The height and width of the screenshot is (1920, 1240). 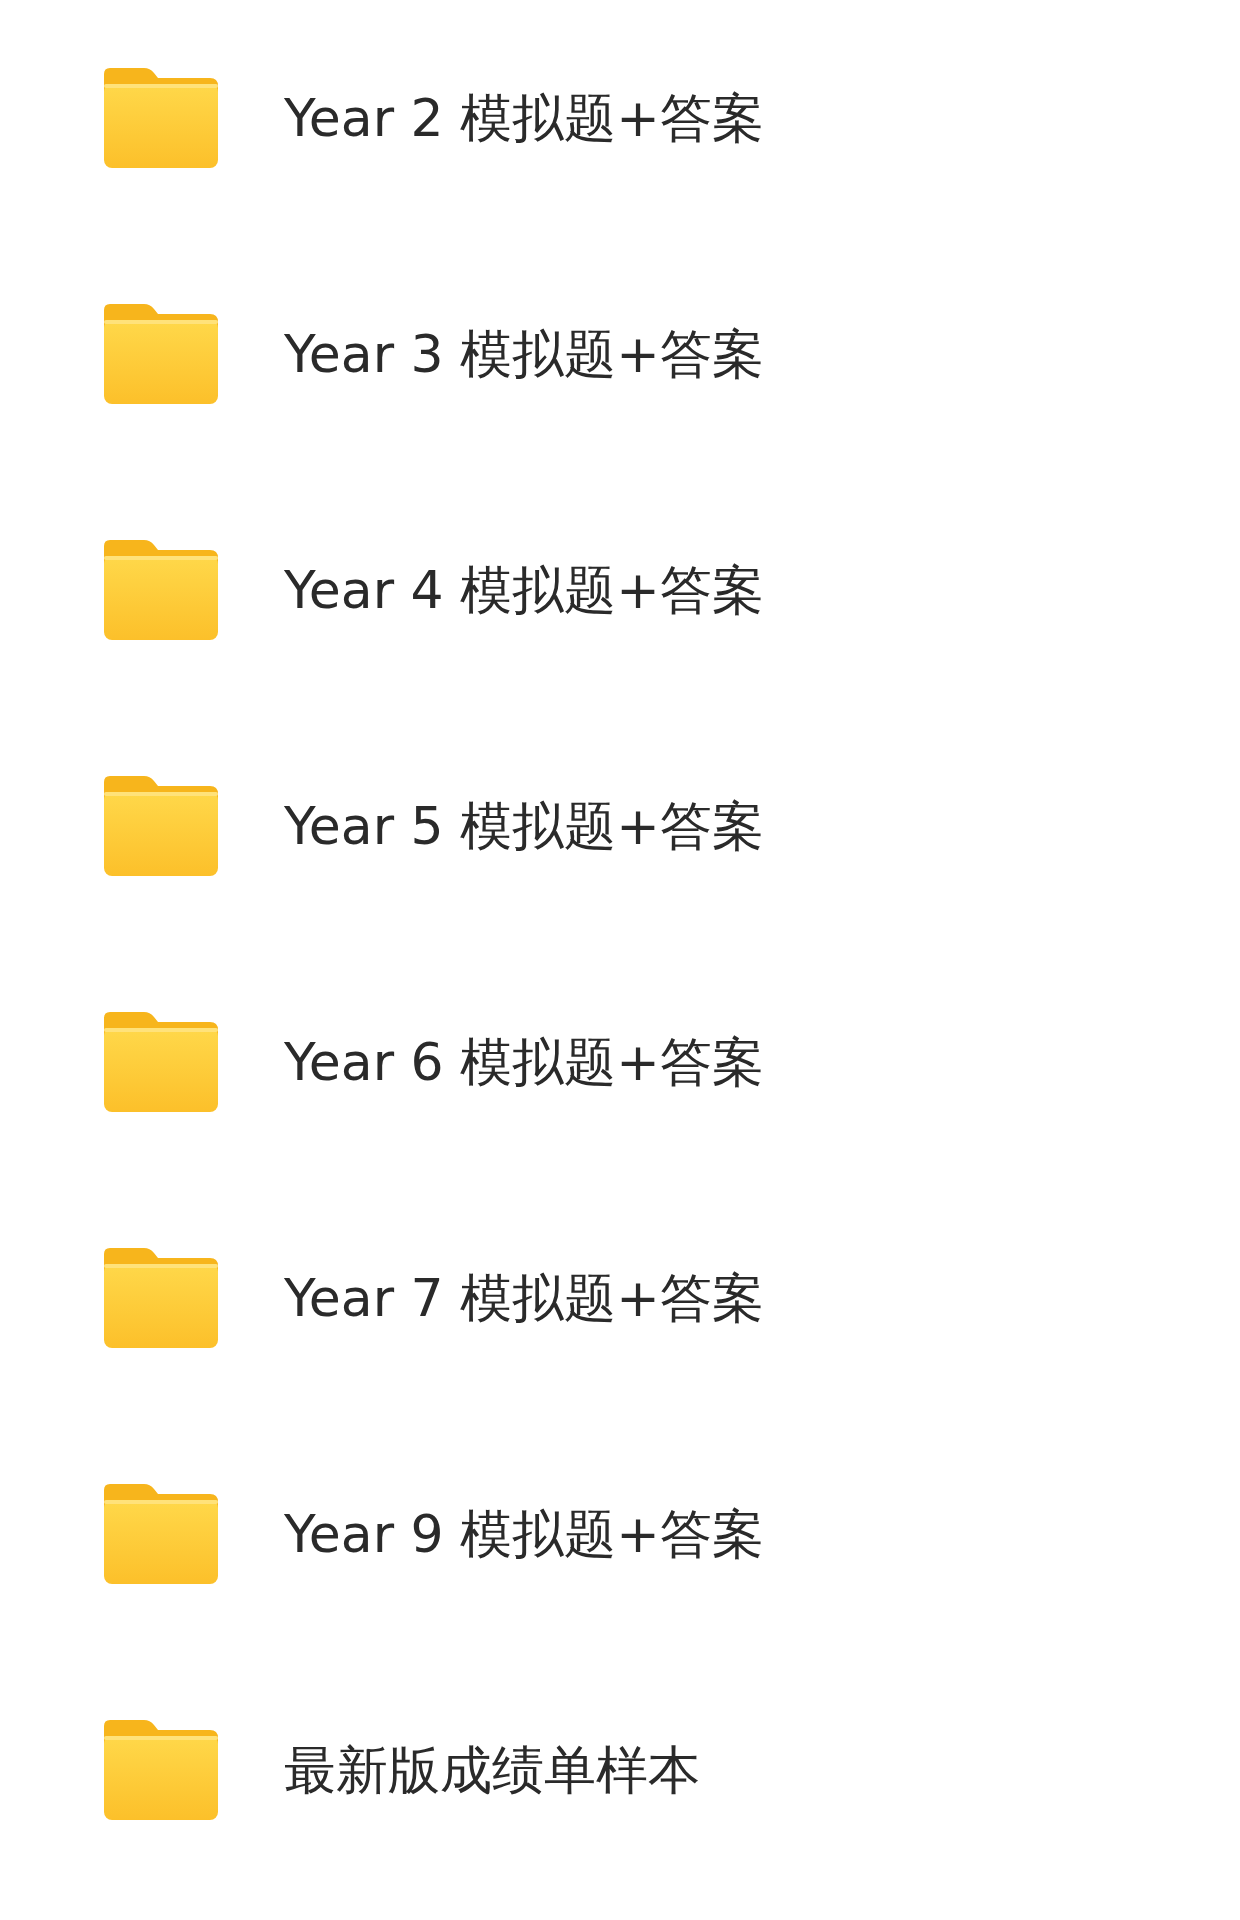 What do you see at coordinates (524, 118) in the screenshot?
I see `folder-name: Year 2 模拟题+答案` at bounding box center [524, 118].